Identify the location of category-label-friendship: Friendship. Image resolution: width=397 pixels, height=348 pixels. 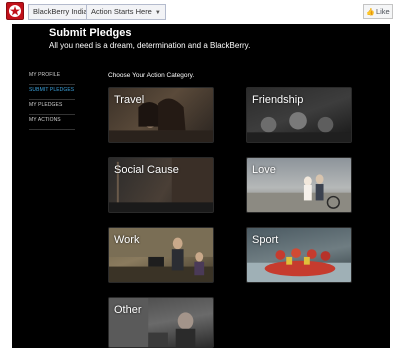
(278, 100).